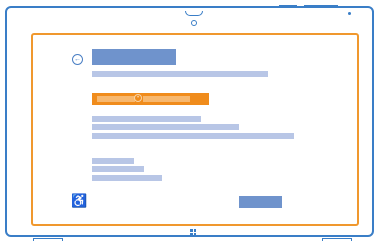 The height and width of the screenshot is (242, 379). I want to click on next-button, so click(260, 202).